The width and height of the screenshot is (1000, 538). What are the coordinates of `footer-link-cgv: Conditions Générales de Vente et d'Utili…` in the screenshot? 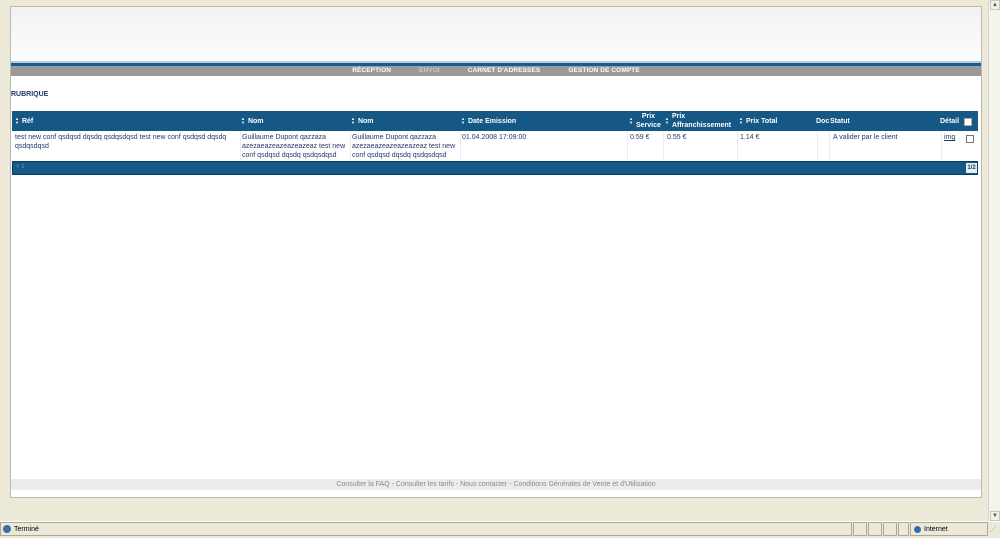 It's located at (584, 484).